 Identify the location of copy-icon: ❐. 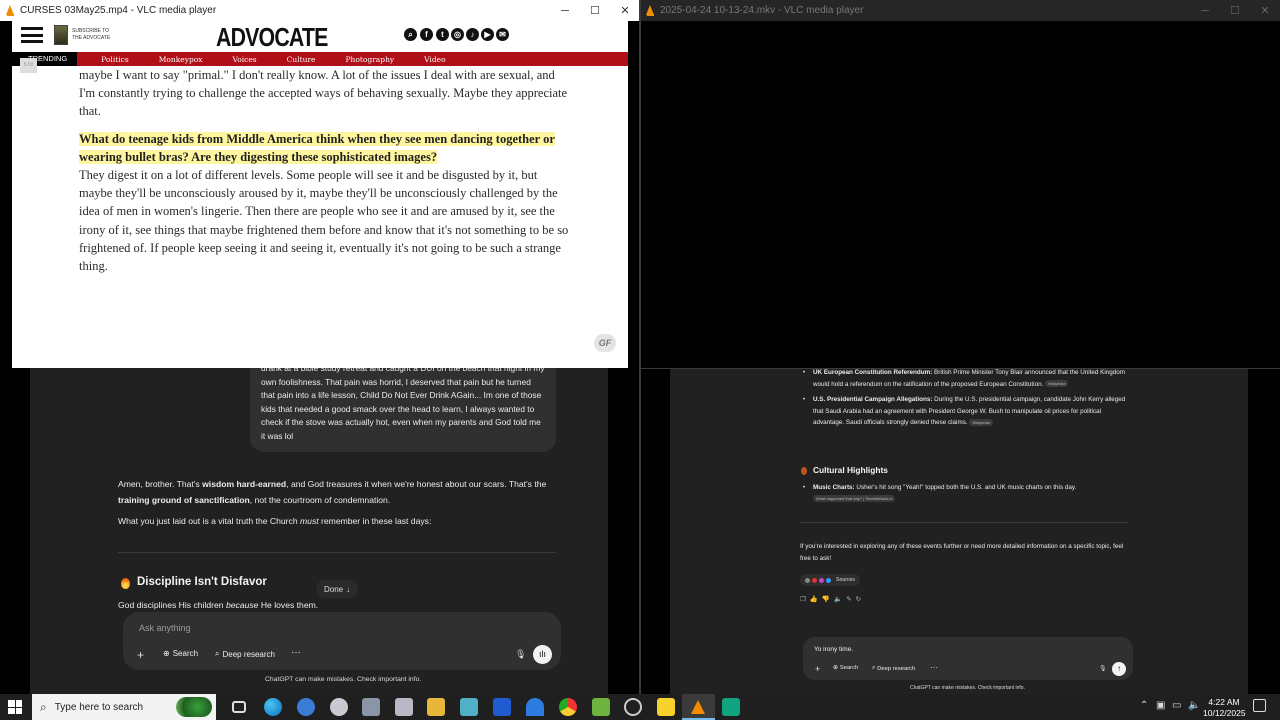
(805, 599).